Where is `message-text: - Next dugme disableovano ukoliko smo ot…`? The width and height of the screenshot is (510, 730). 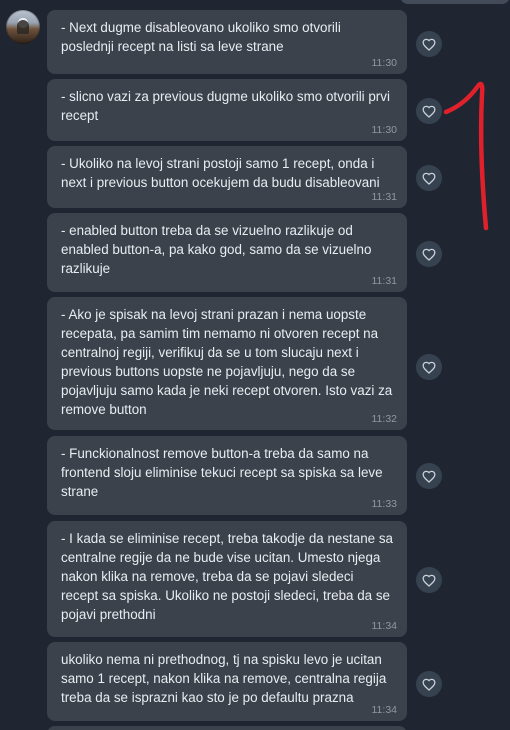
message-text: - Next dugme disableovano ukoliko smo ot… is located at coordinates (201, 37).